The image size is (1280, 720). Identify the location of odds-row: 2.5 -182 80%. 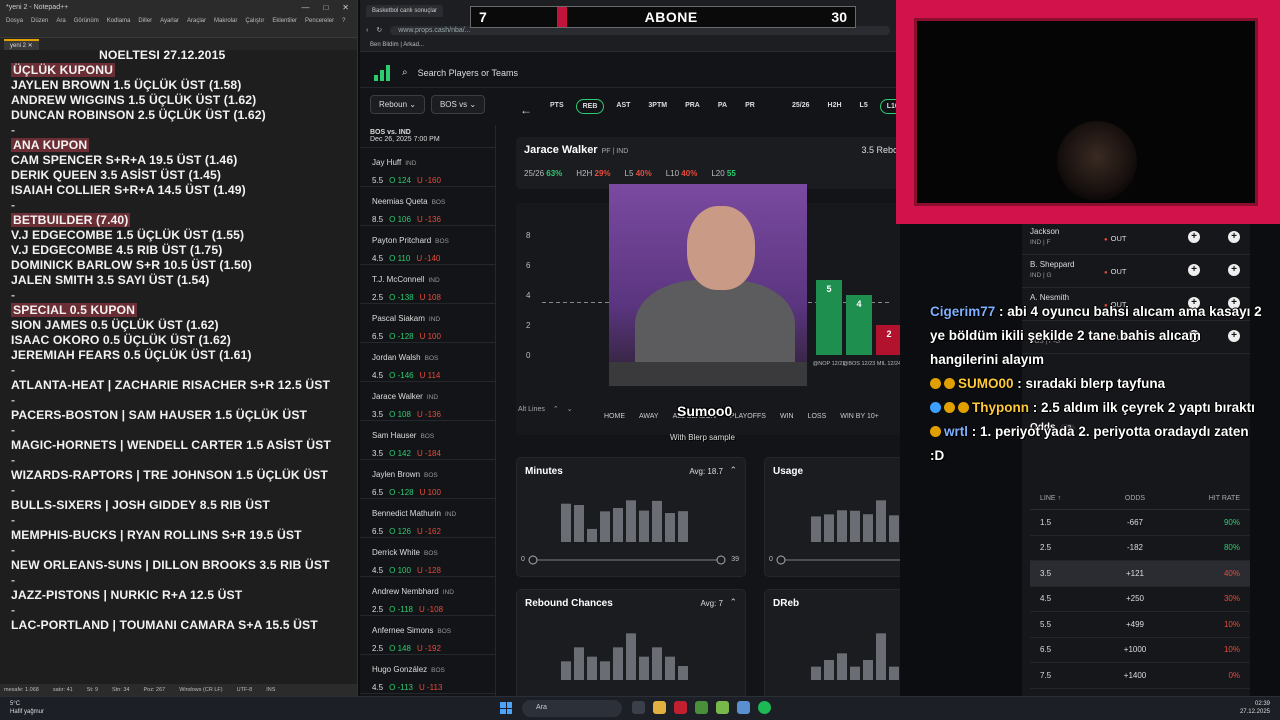
(1140, 548).